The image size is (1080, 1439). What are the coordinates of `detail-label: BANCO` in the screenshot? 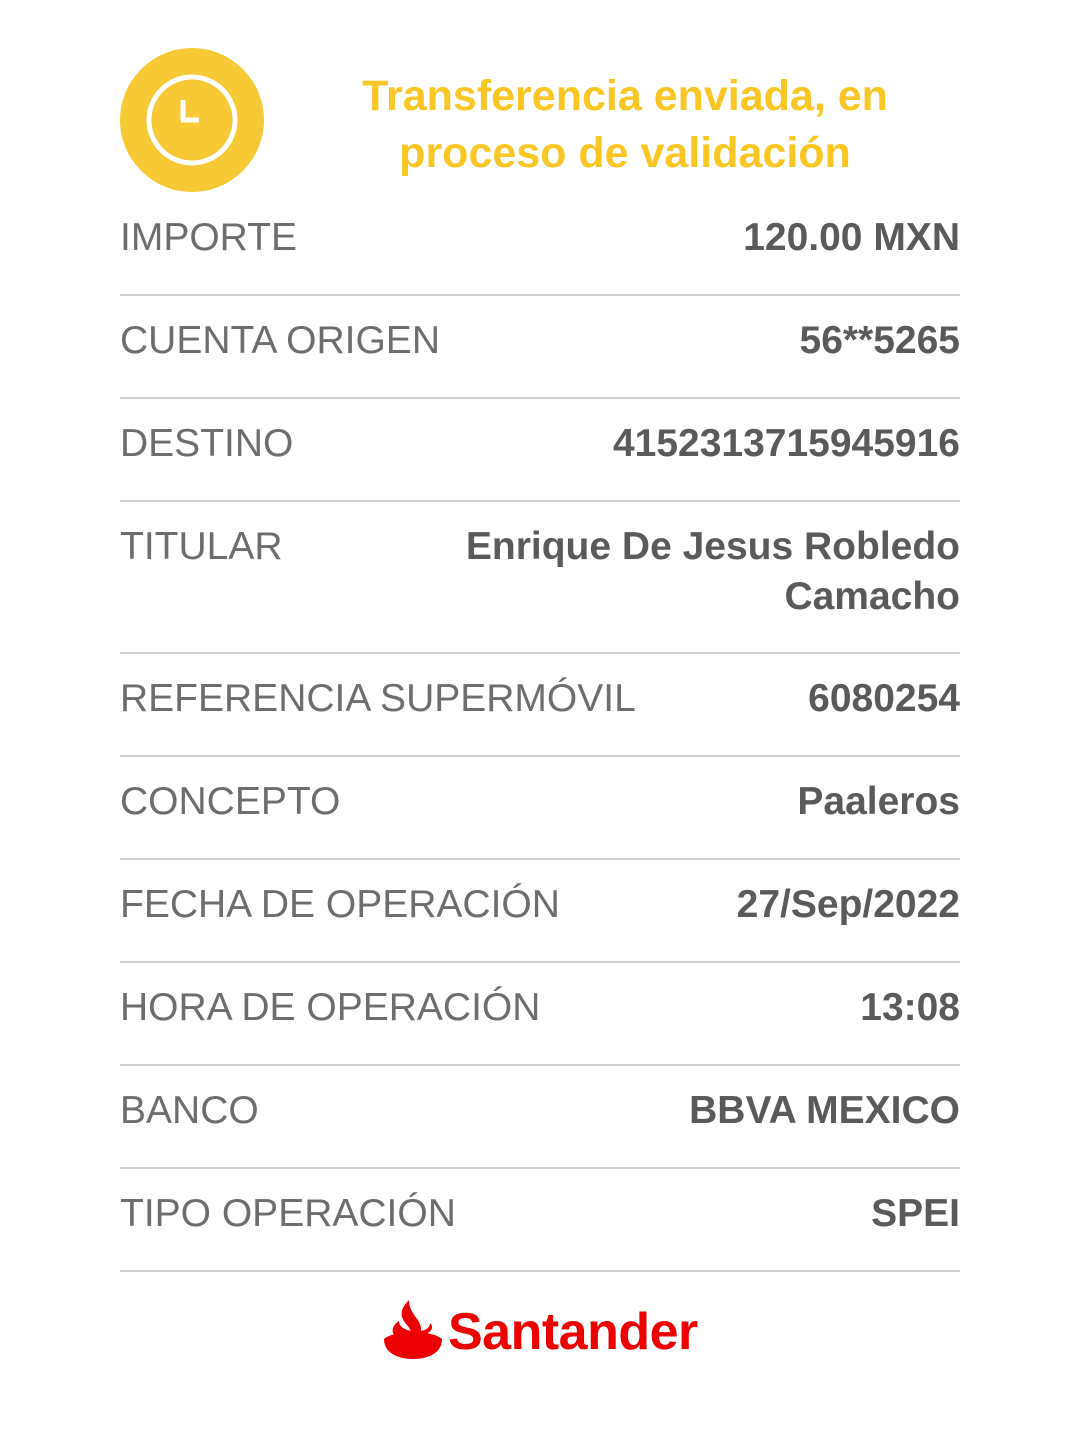 It's located at (189, 1110).